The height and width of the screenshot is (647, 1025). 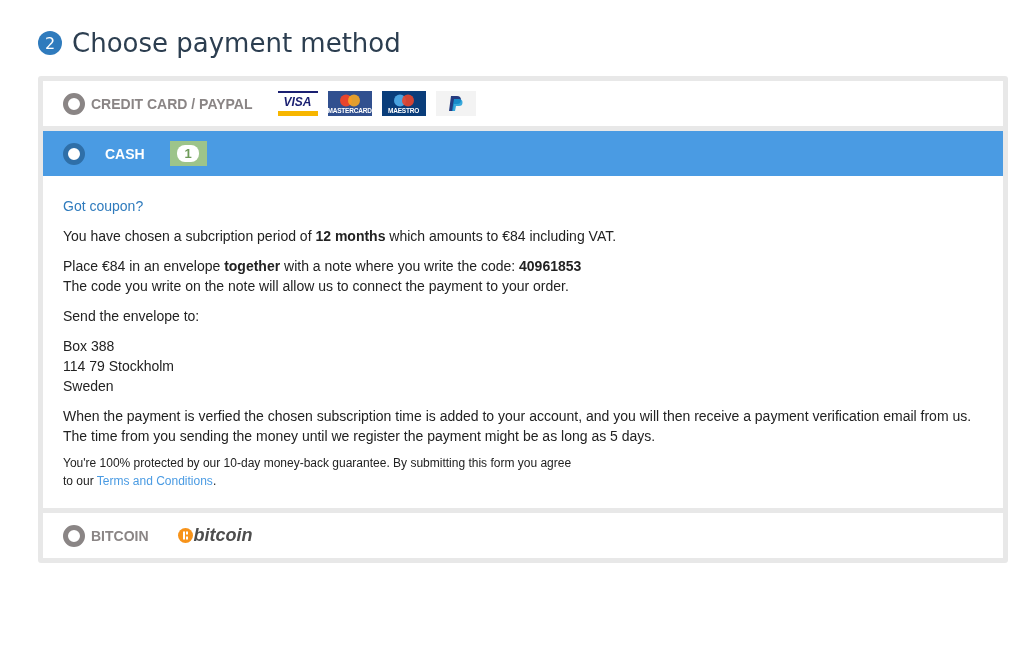 What do you see at coordinates (317, 472) in the screenshot?
I see `legal-note: You're 100% protected by our 10-day money-back guarantee. By submitting this form you agree to our Terms and Conditions.` at bounding box center [317, 472].